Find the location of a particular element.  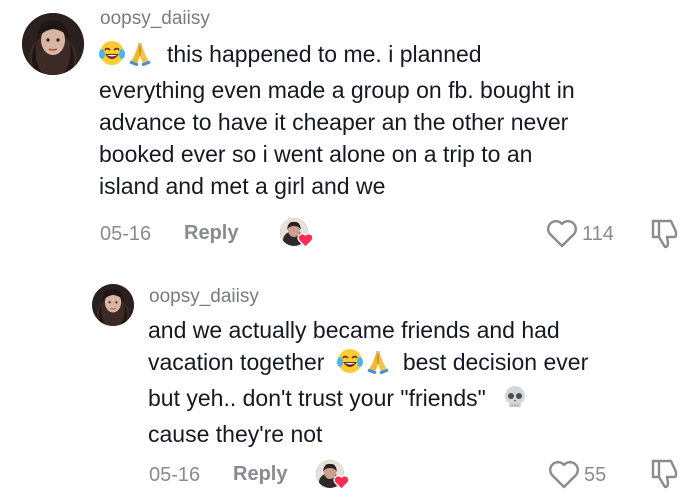

comment-line: vacation together best decision ever is located at coordinates (418, 364).